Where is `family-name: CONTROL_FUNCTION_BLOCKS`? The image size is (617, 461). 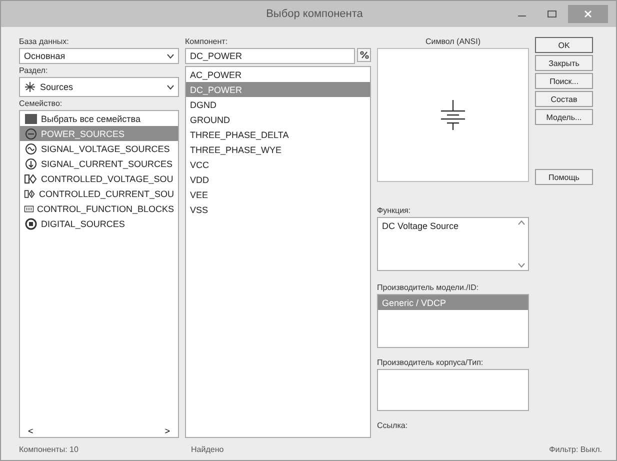 family-name: CONTROL_FUNCTION_BLOCKS is located at coordinates (105, 209).